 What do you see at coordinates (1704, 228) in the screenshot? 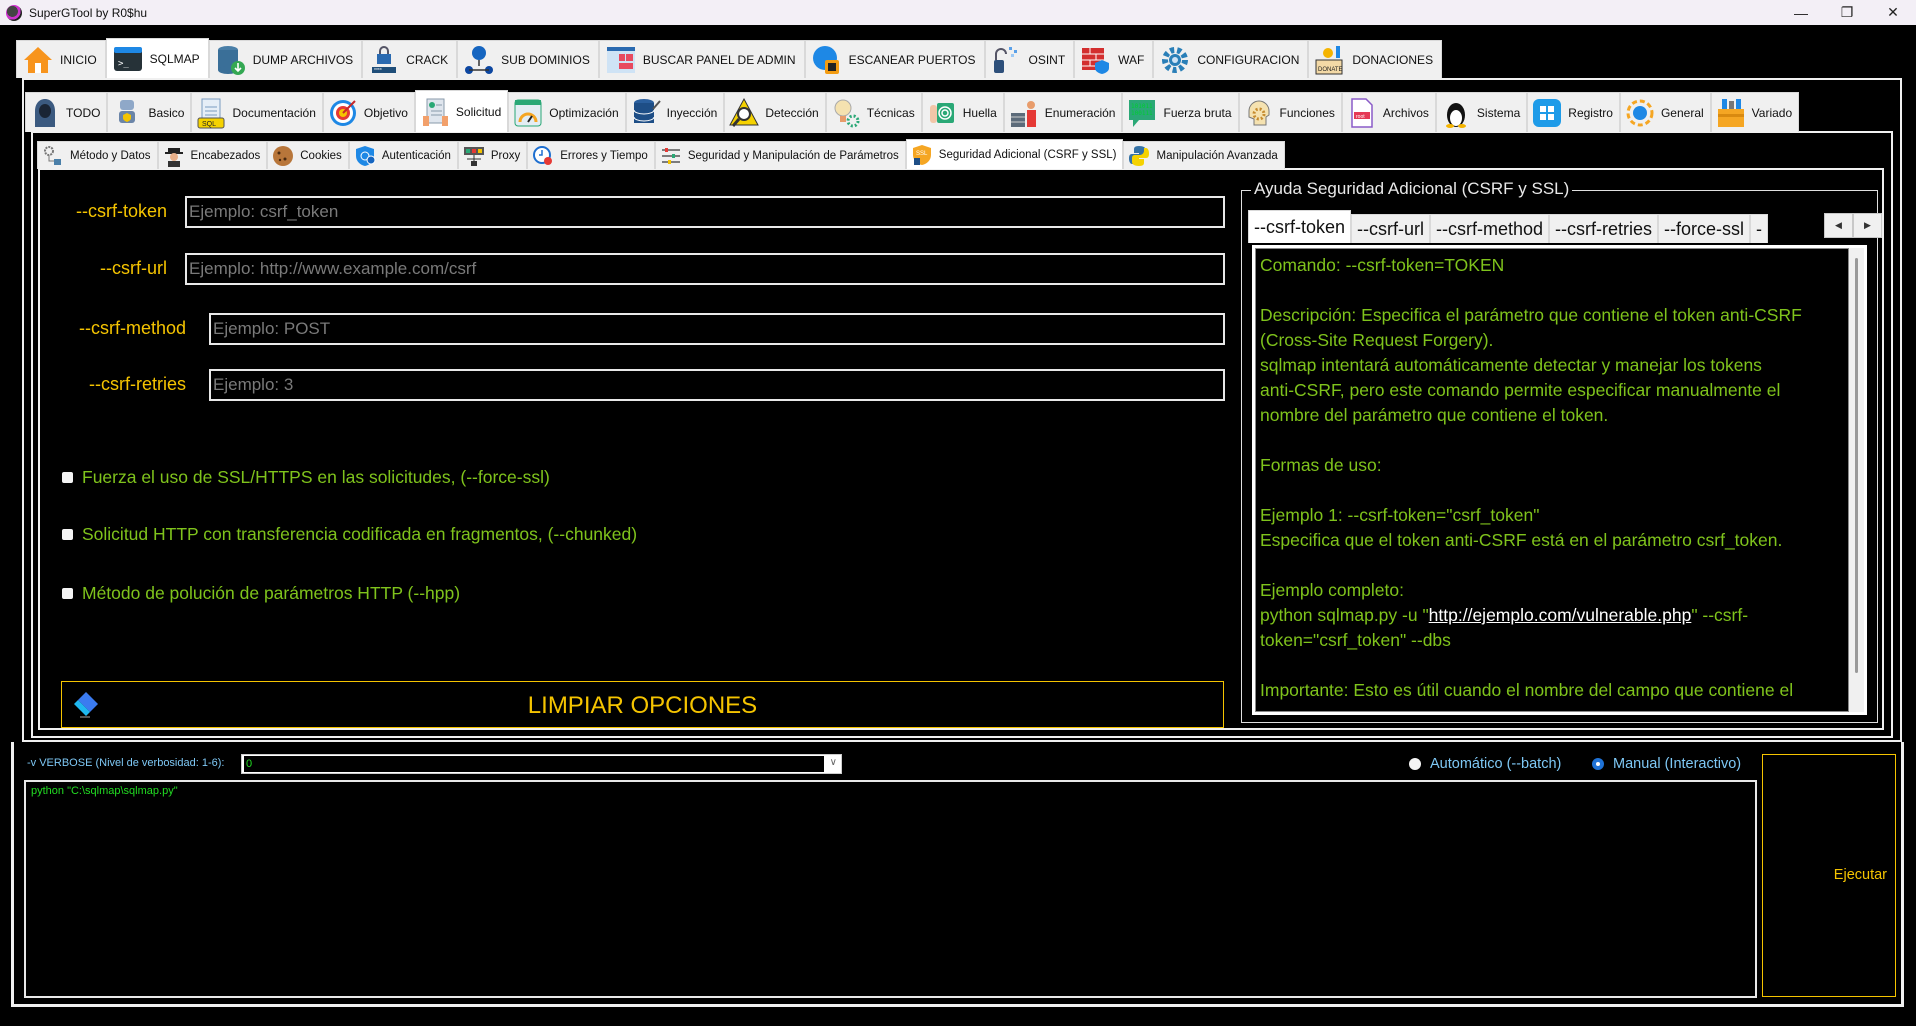
I see `help-tab-force-ssl: --force-ssl` at bounding box center [1704, 228].